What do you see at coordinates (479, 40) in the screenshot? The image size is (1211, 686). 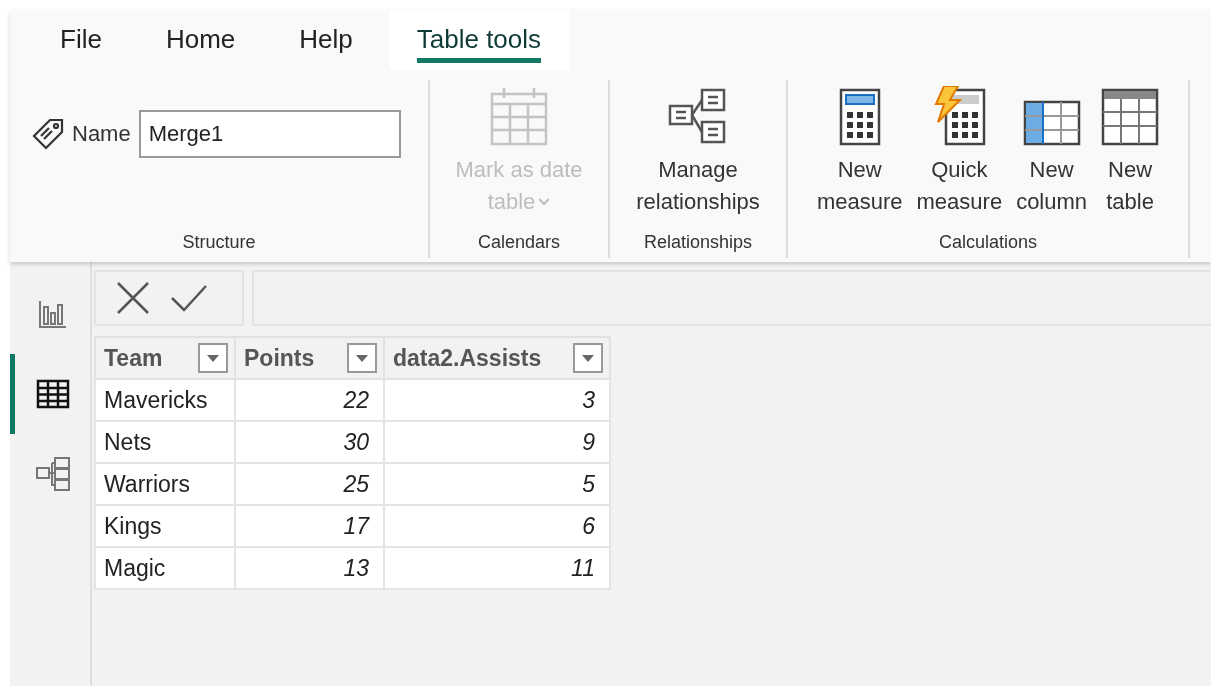 I see `ribbon-tab: Table tools` at bounding box center [479, 40].